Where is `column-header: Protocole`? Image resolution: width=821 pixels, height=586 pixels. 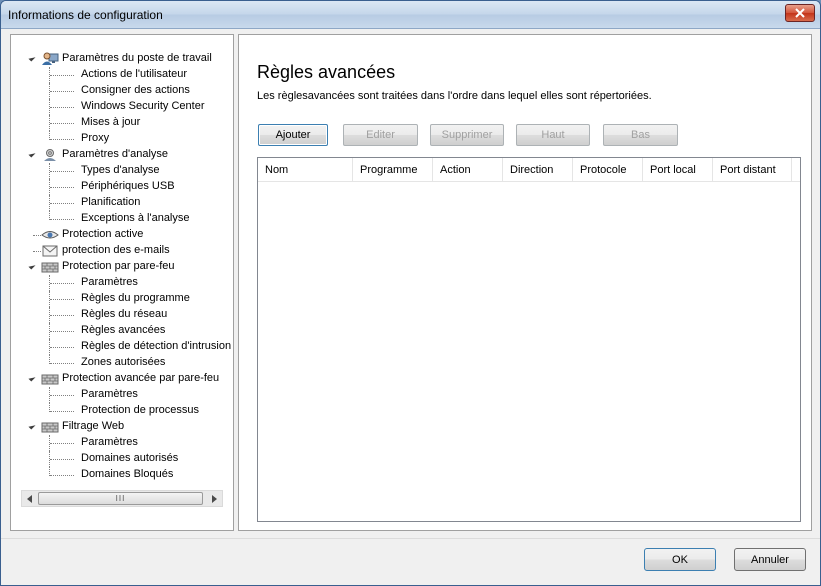
column-header: Protocole is located at coordinates (608, 170).